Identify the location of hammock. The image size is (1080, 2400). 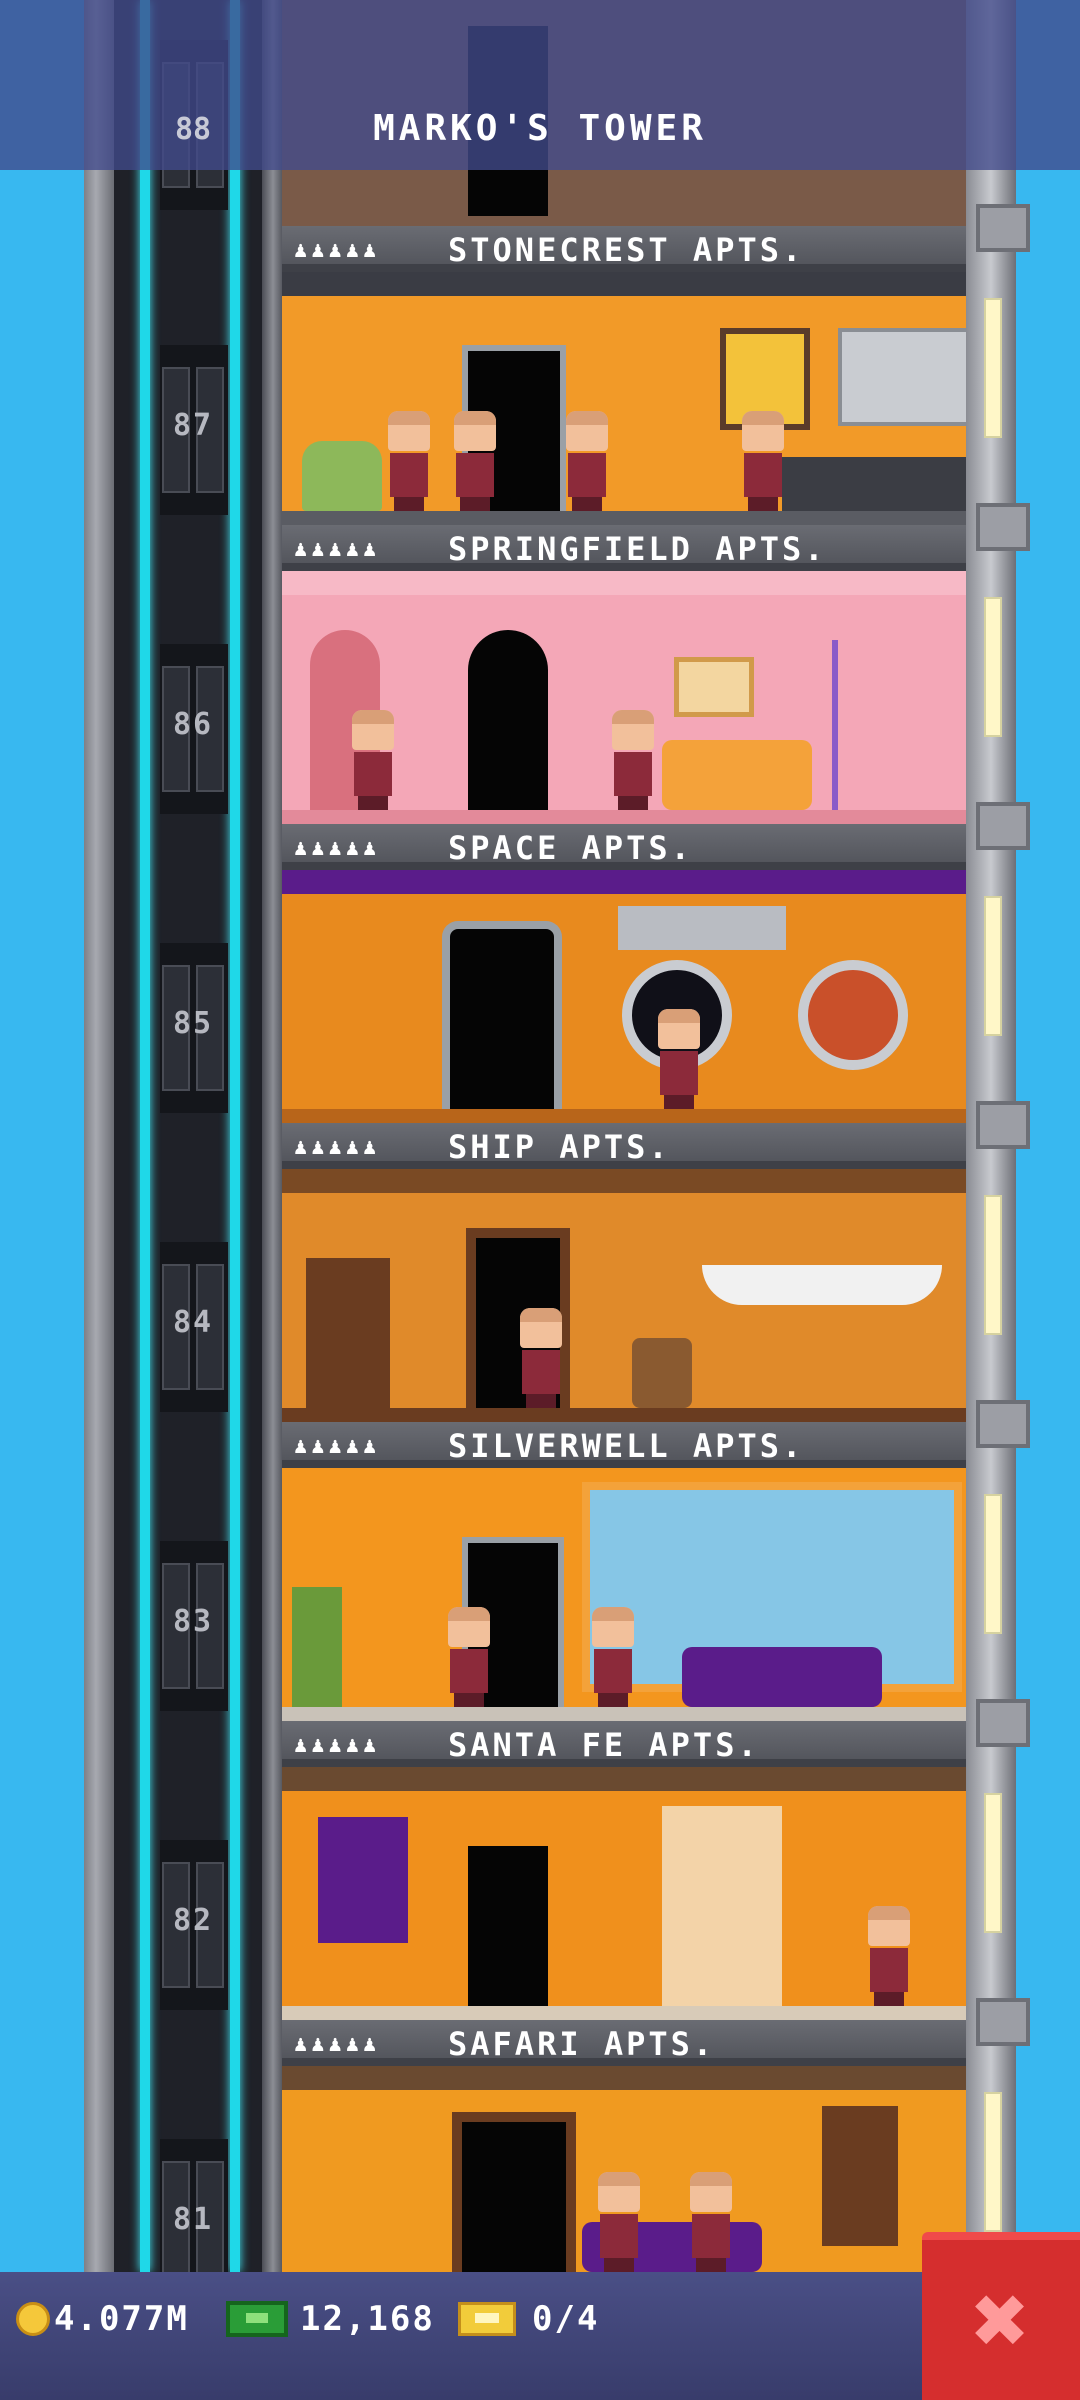
(822, 1285).